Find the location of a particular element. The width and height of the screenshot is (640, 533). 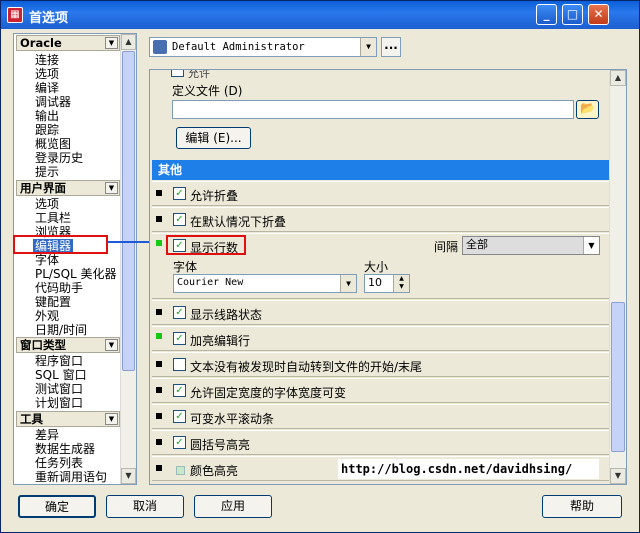

list-item: 键配置 is located at coordinates (53, 302).